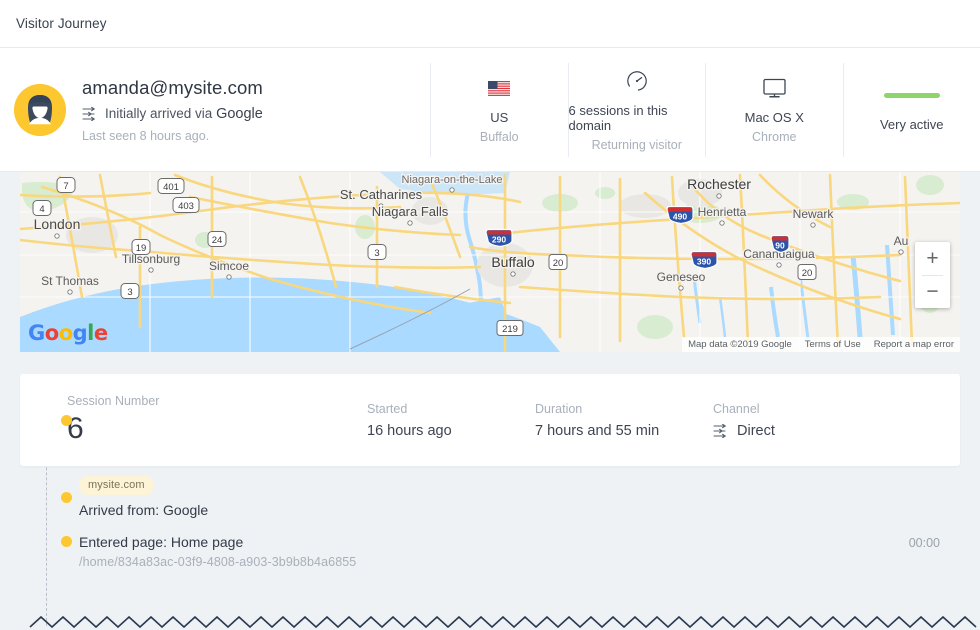 The width and height of the screenshot is (980, 630). I want to click on svg-text: 490, so click(680, 217).